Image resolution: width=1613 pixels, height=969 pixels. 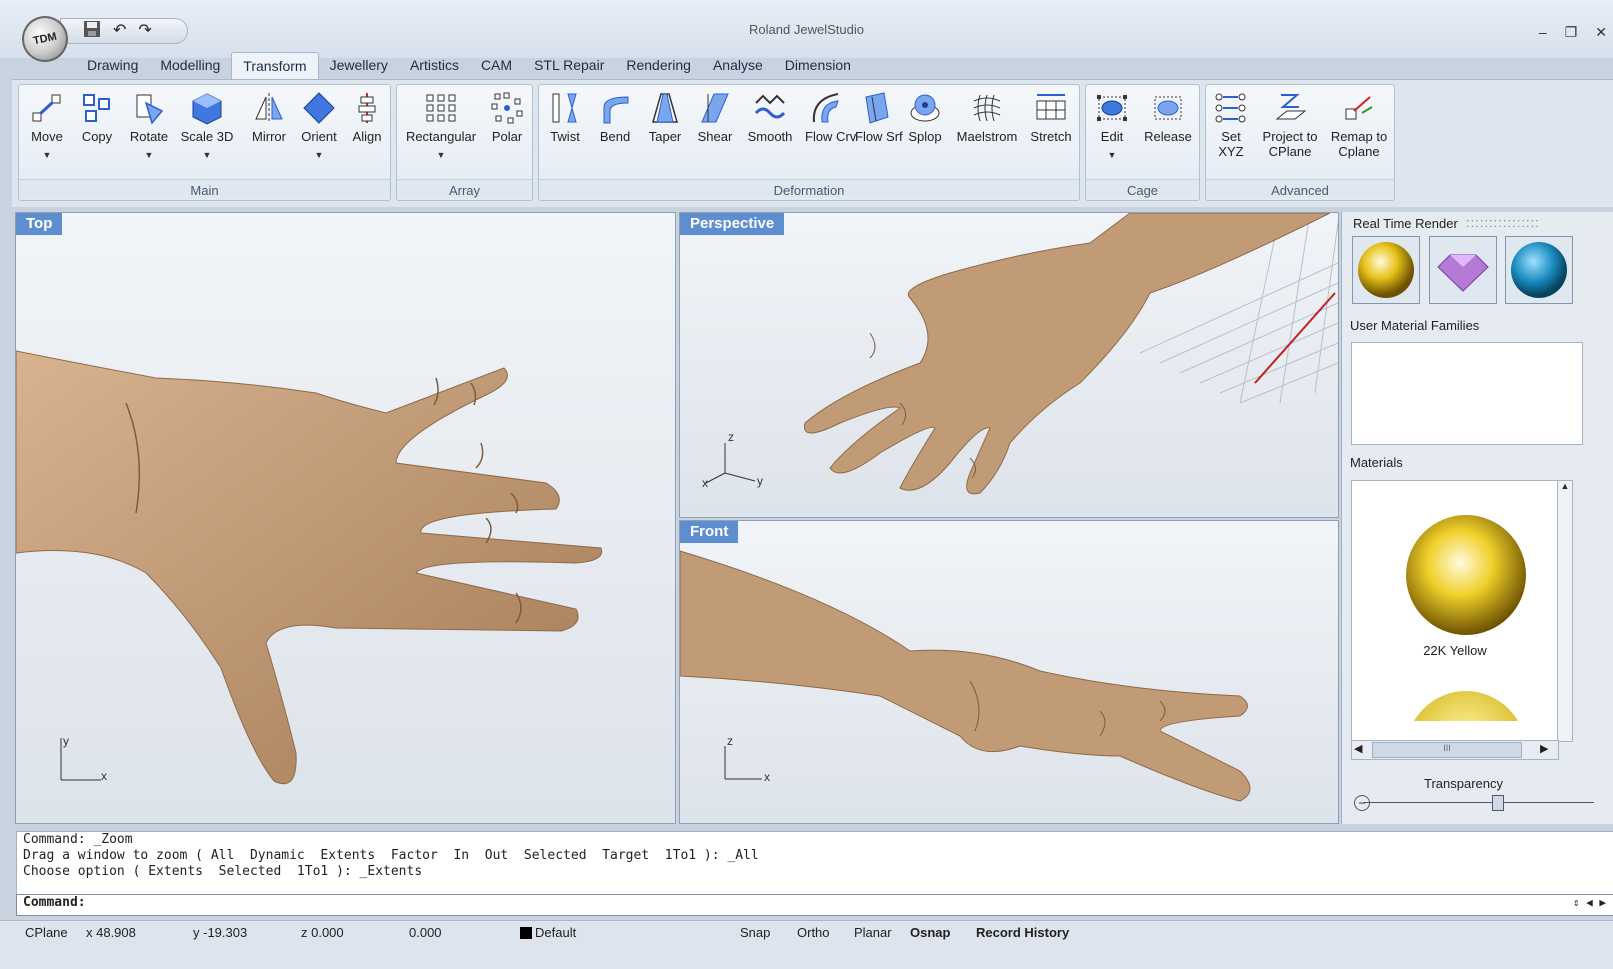 What do you see at coordinates (1455, 650) in the screenshot?
I see `material-name: 22K Yellow` at bounding box center [1455, 650].